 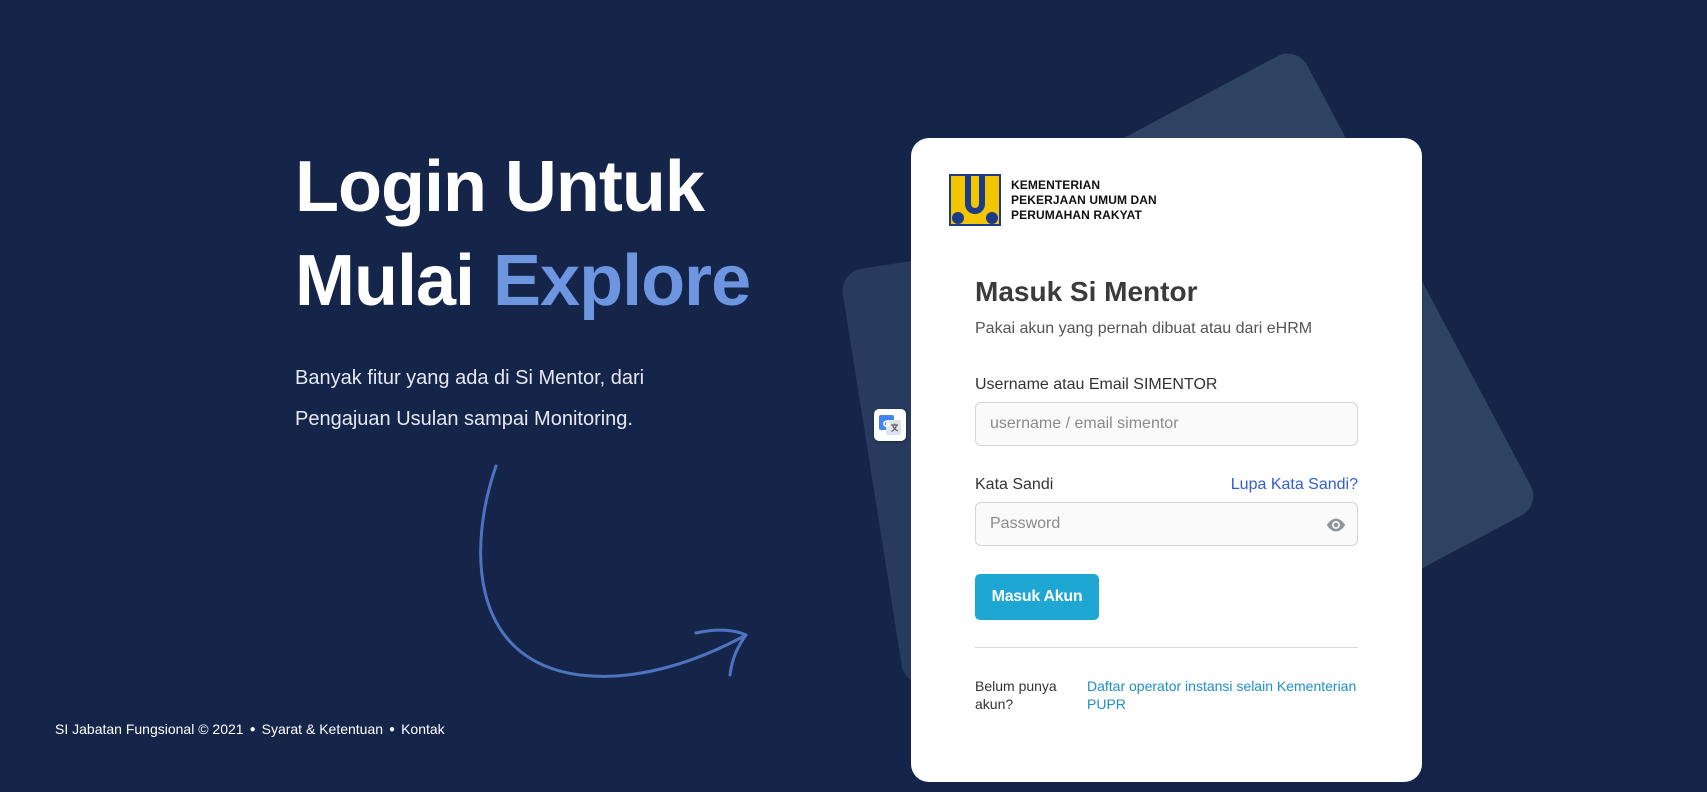 I want to click on password-label: Kata Sandi, so click(x=1014, y=484).